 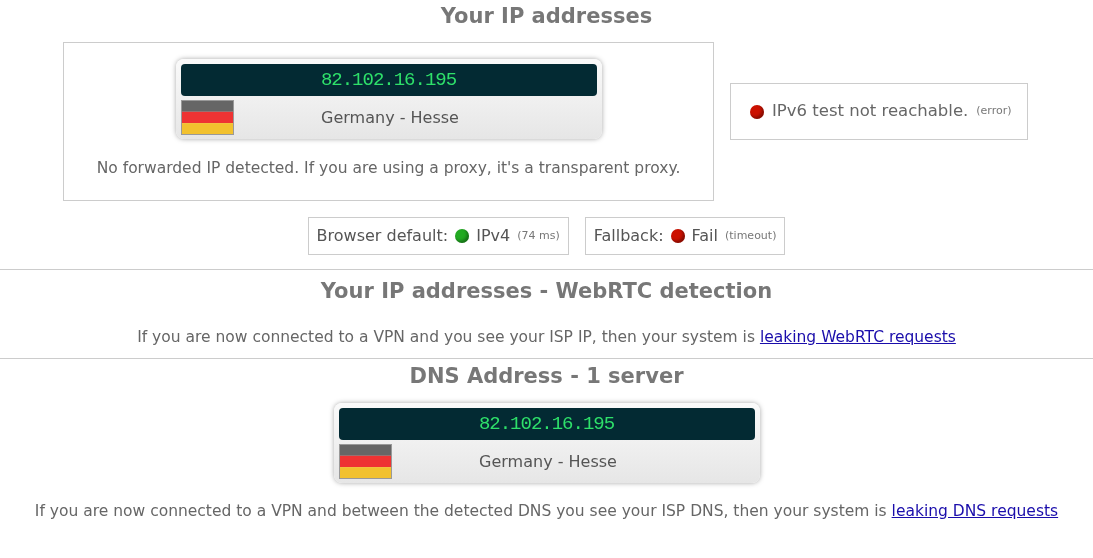 What do you see at coordinates (546, 338) in the screenshot?
I see `note-text: If you are now connected to a VPN and you see your ISP IP, then your system is leaking WebRTC requests` at bounding box center [546, 338].